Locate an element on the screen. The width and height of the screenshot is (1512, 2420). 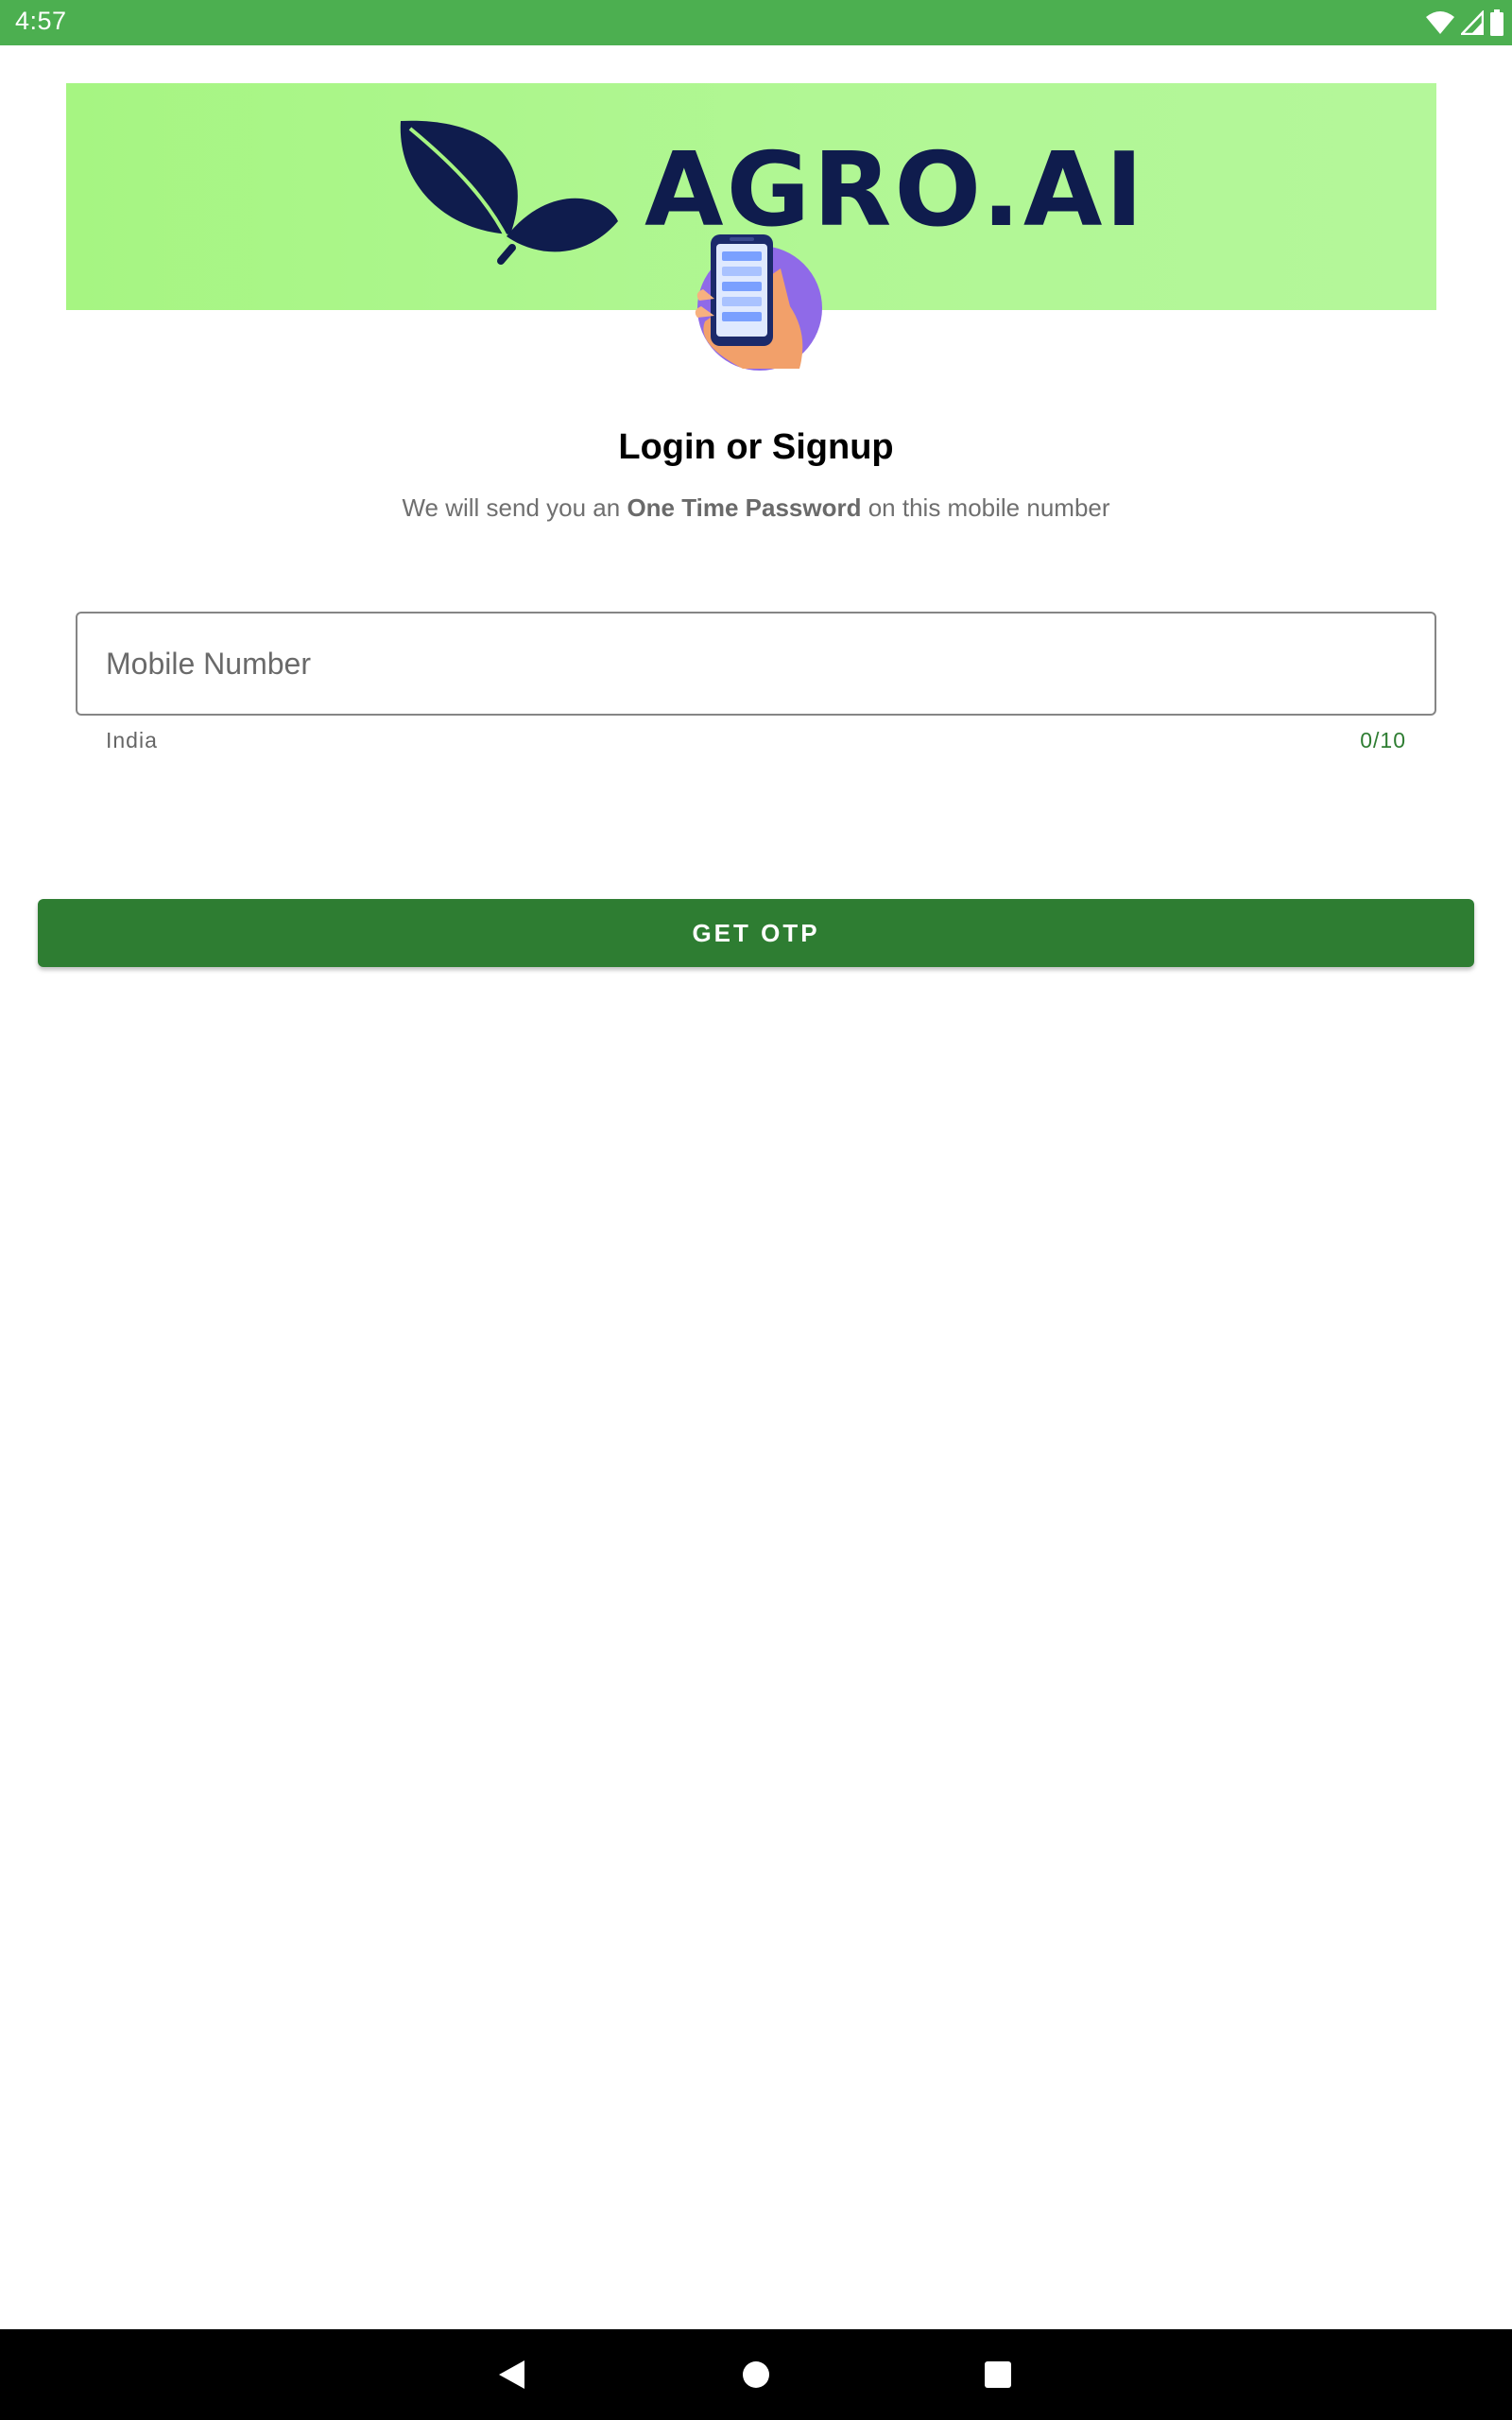
status-time: 4:57 is located at coordinates (41, 21).